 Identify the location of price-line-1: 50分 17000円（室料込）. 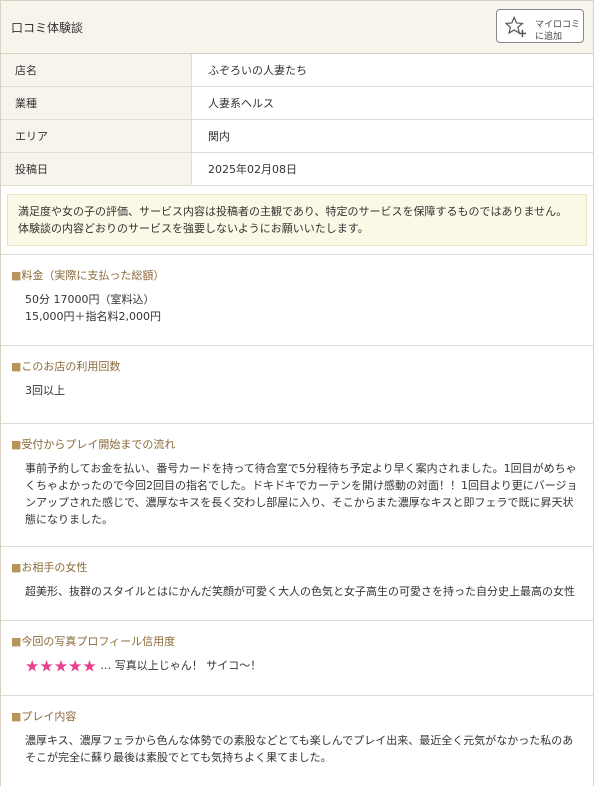
(90, 299).